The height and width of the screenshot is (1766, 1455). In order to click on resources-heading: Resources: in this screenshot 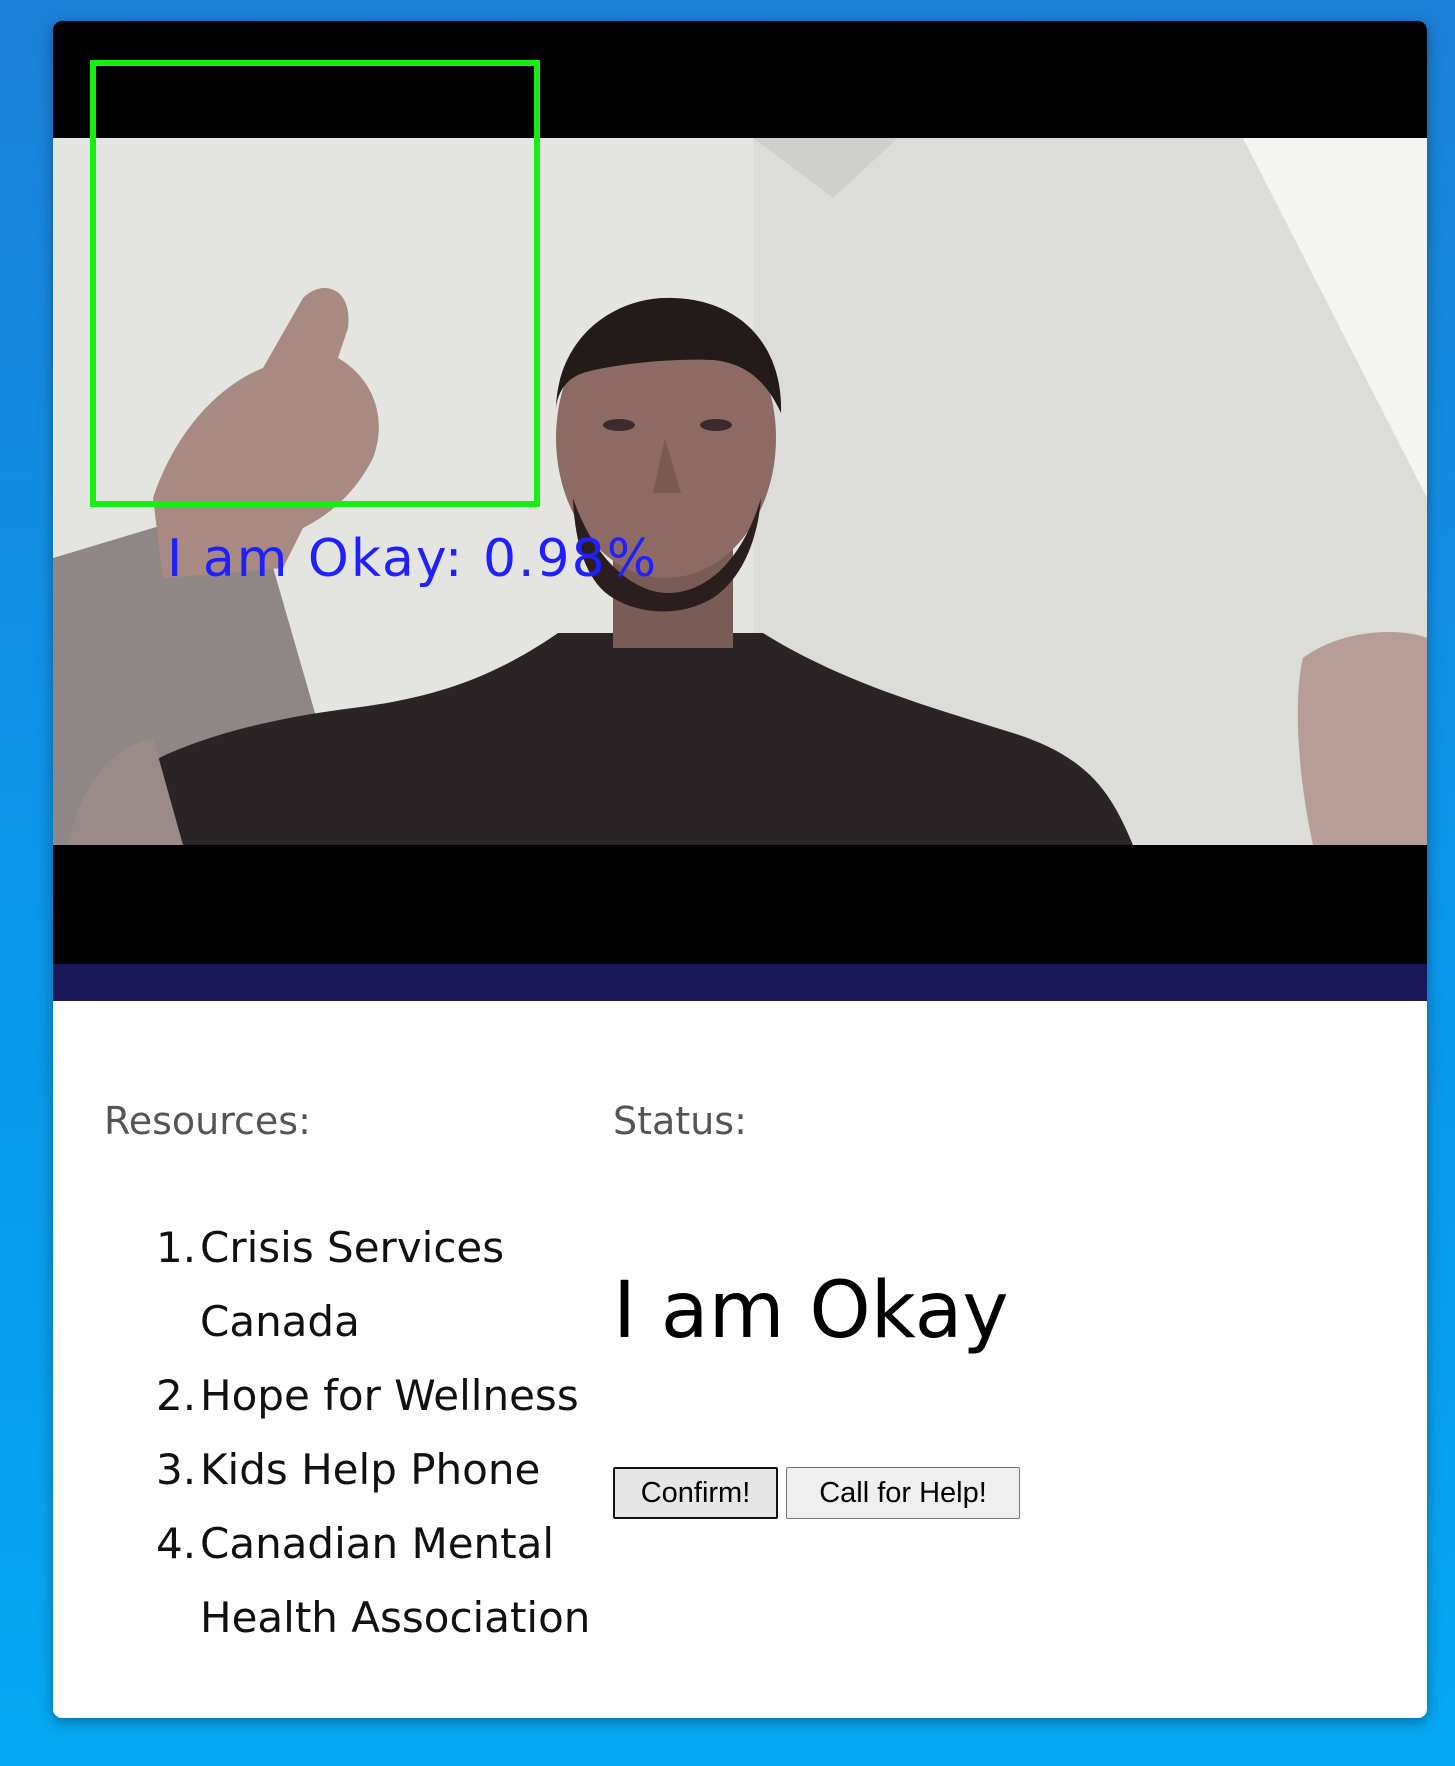, I will do `click(207, 1121)`.